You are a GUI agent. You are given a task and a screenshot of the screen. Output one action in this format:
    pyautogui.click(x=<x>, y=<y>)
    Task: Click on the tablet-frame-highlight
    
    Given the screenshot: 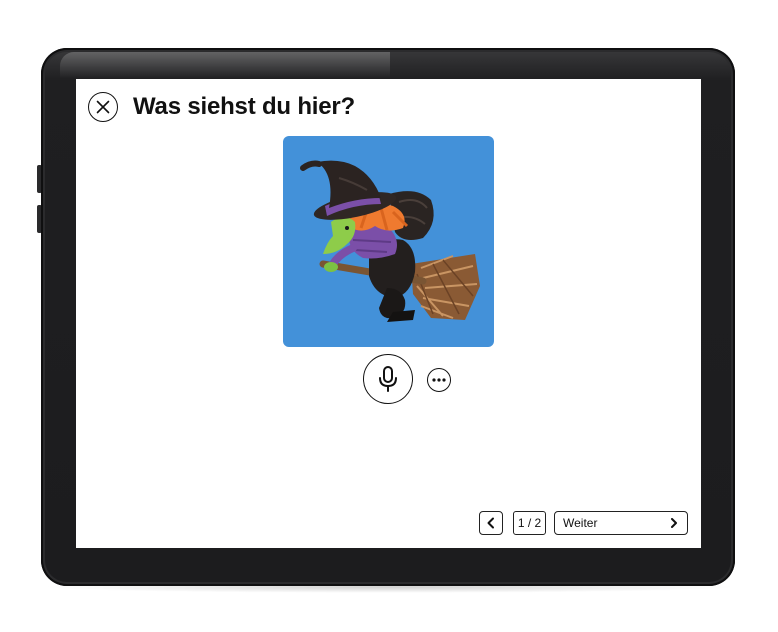 What is the action you would take?
    pyautogui.click(x=225, y=65)
    